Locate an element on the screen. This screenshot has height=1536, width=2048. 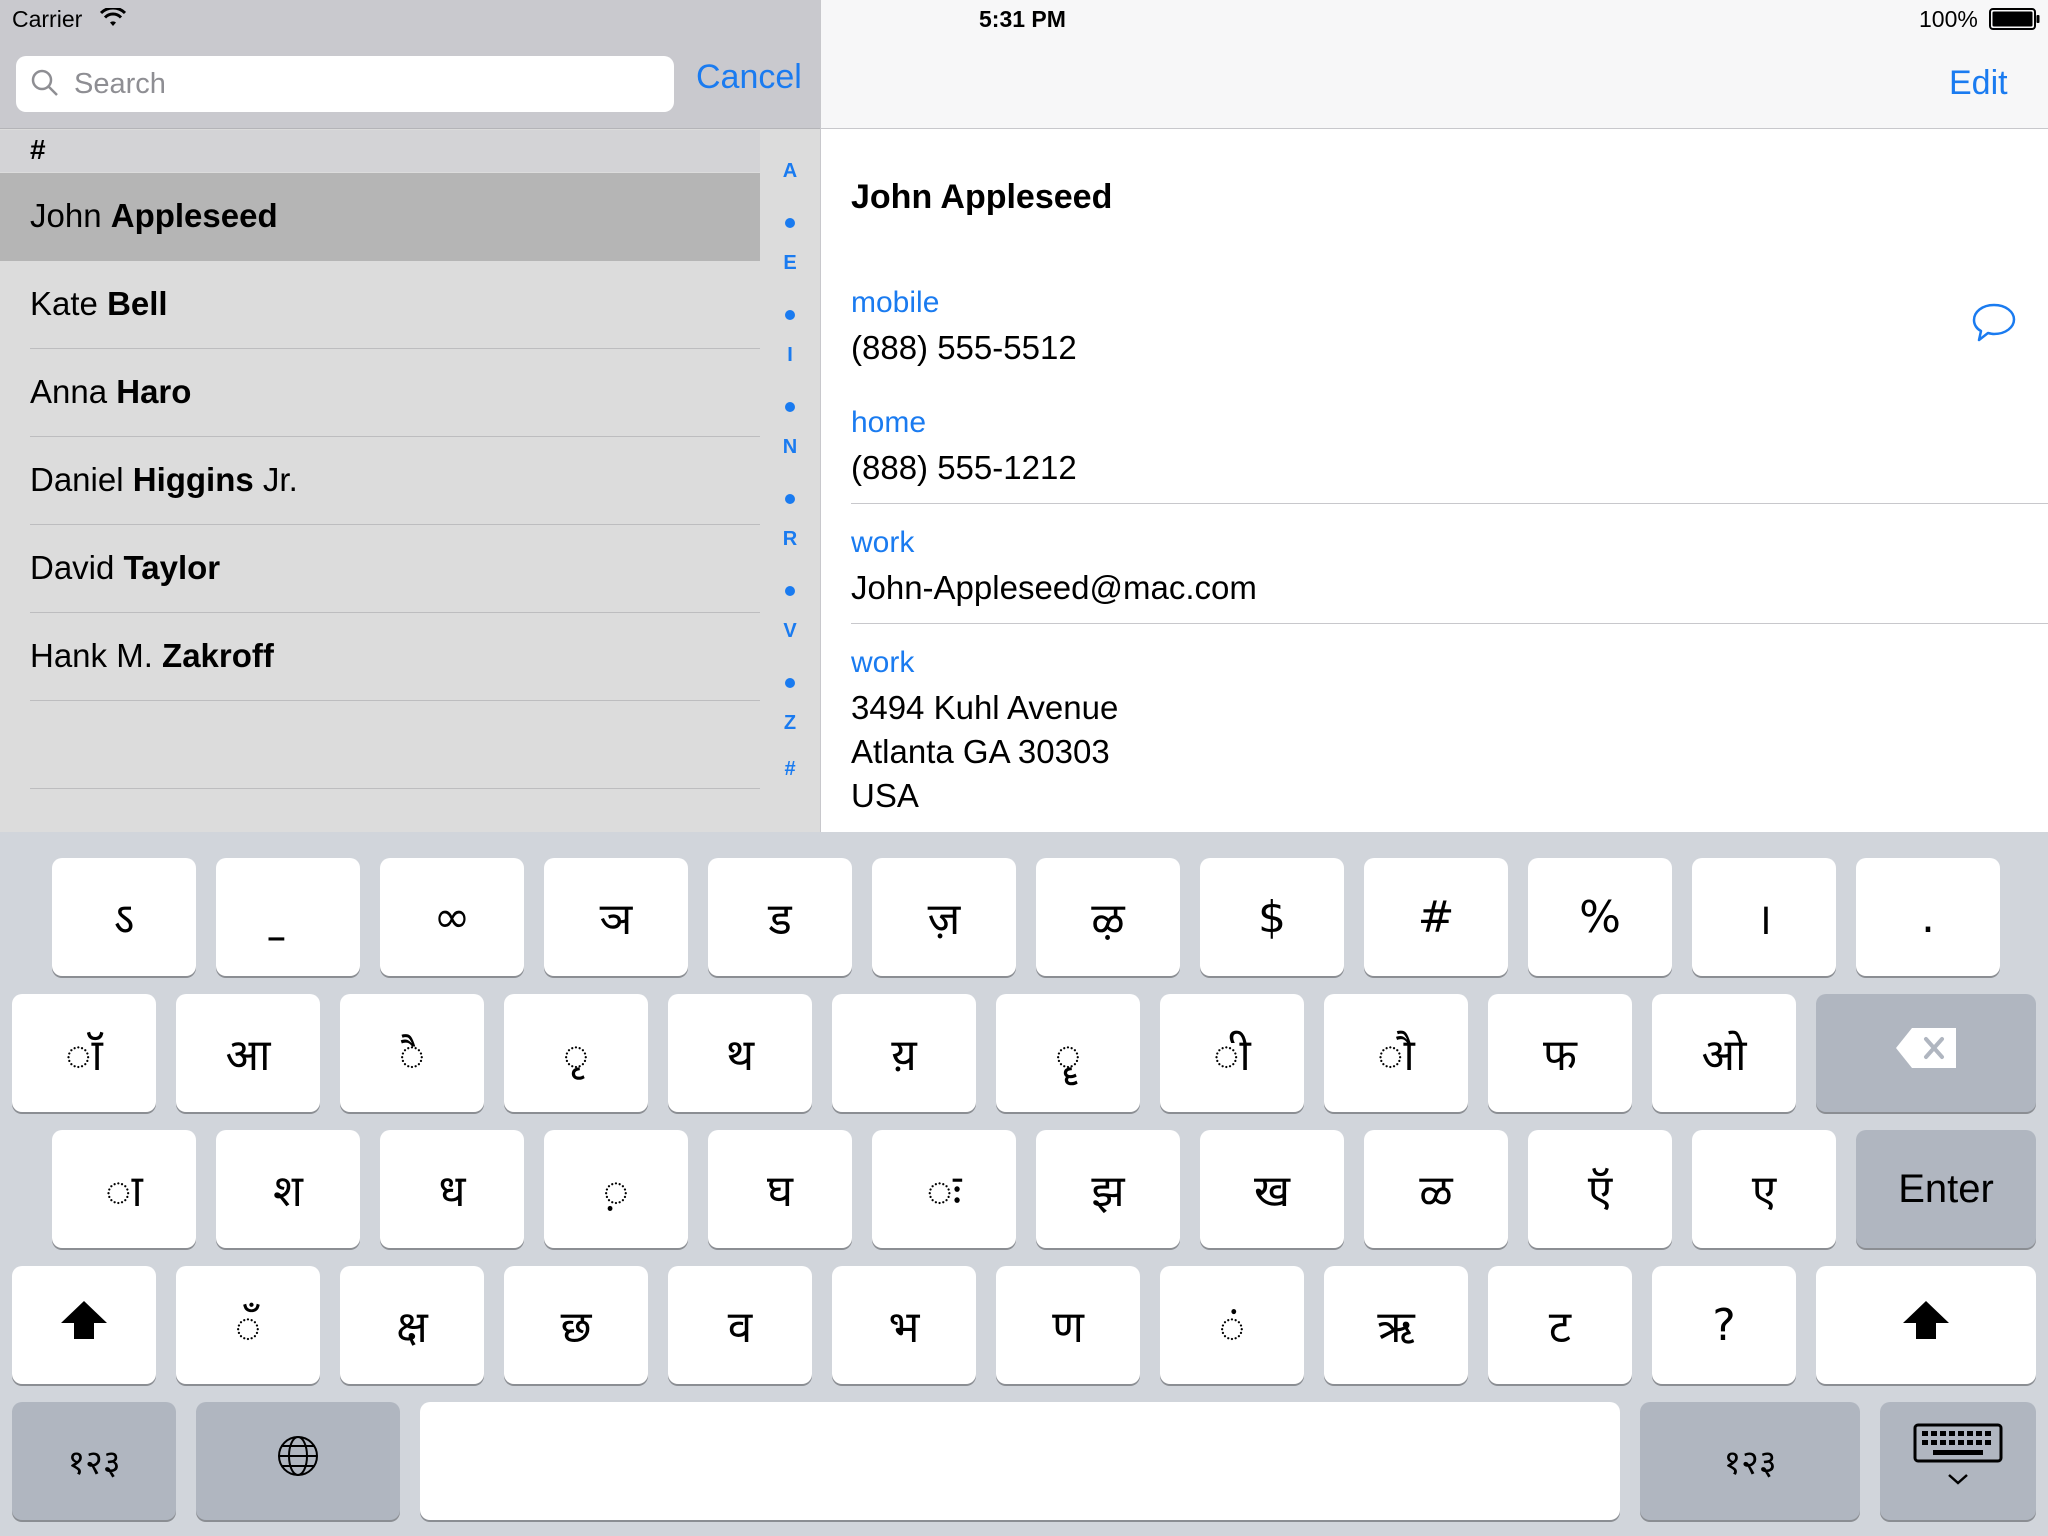
key: ळ is located at coordinates (1436, 1189).